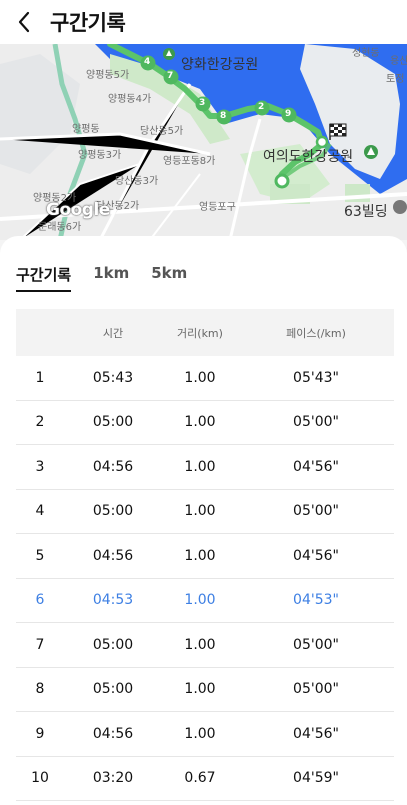 Image resolution: width=407 pixels, height=805 pixels. I want to click on table-row: 3 04:56 1.00 04'56", so click(205, 467).